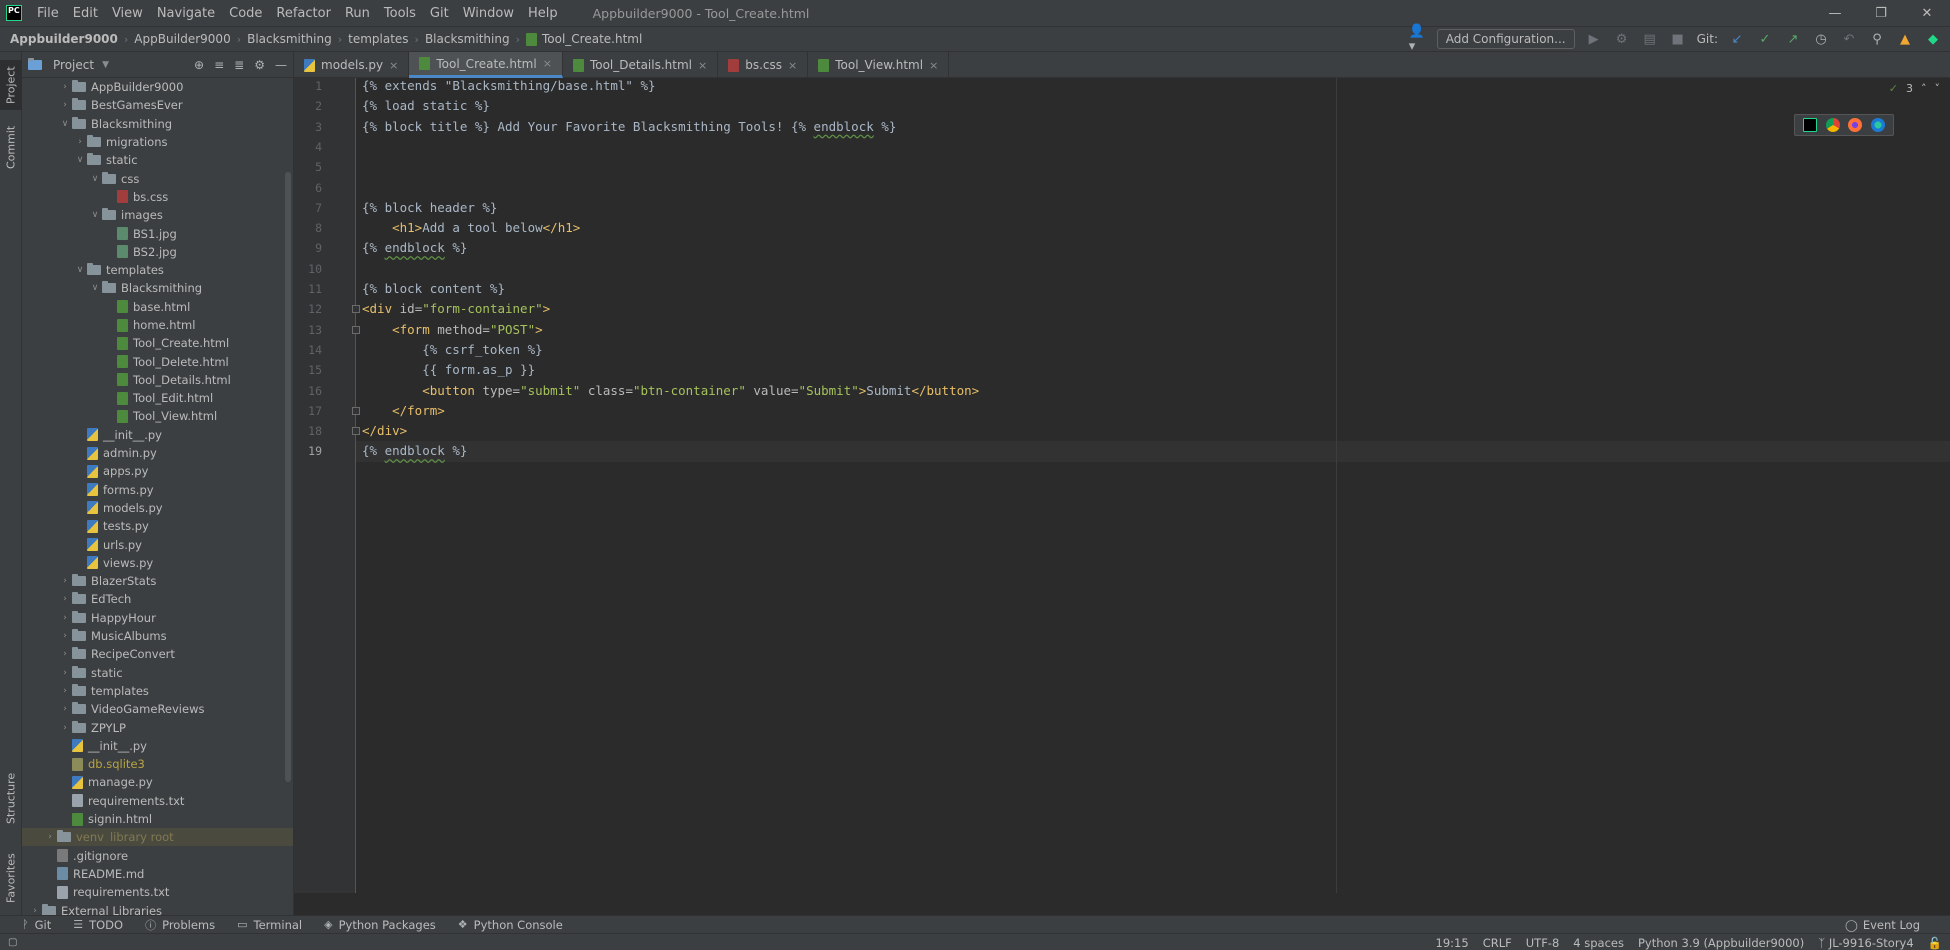 Image resolution: width=1950 pixels, height=950 pixels. What do you see at coordinates (439, 13) in the screenshot?
I see `menu-item-git: Git` at bounding box center [439, 13].